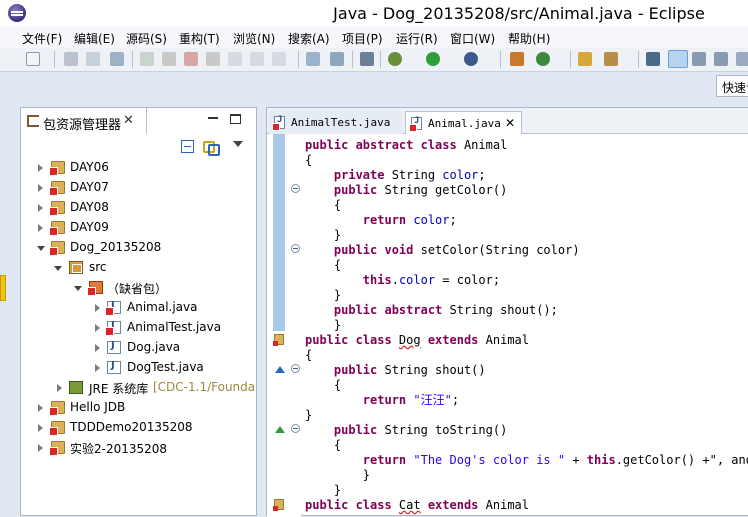 This screenshot has width=748, height=517. Describe the element at coordinates (147, 59) in the screenshot. I see `skip-breakpoints-icon` at that location.